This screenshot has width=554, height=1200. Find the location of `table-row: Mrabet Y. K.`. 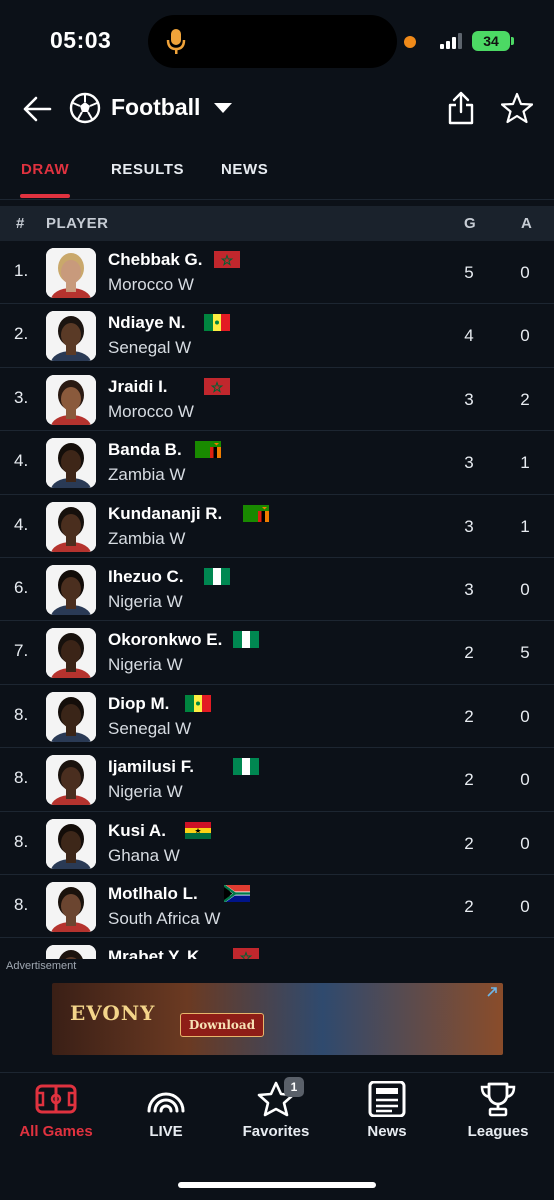

table-row: Mrabet Y. K. is located at coordinates (277, 948).